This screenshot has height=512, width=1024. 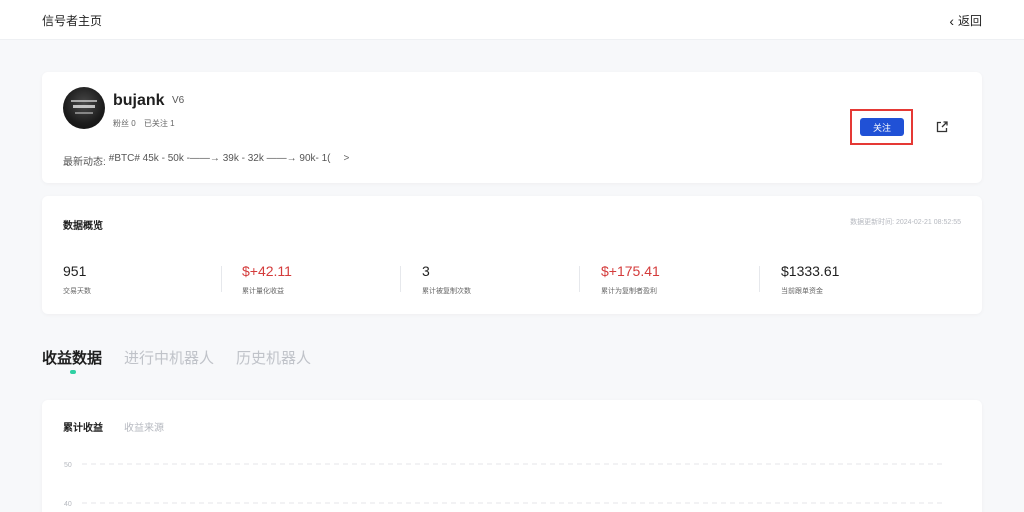 What do you see at coordinates (72, 21) in the screenshot?
I see `page-title: 信号者主页` at bounding box center [72, 21].